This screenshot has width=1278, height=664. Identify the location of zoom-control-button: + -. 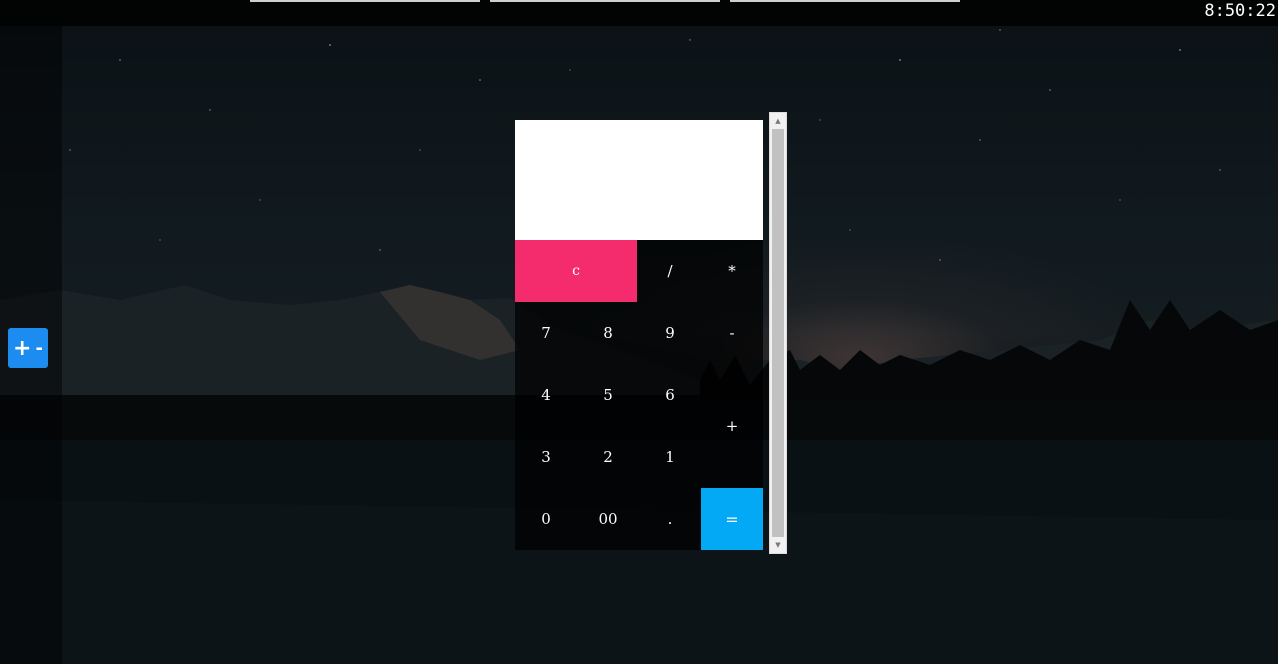
(28, 348).